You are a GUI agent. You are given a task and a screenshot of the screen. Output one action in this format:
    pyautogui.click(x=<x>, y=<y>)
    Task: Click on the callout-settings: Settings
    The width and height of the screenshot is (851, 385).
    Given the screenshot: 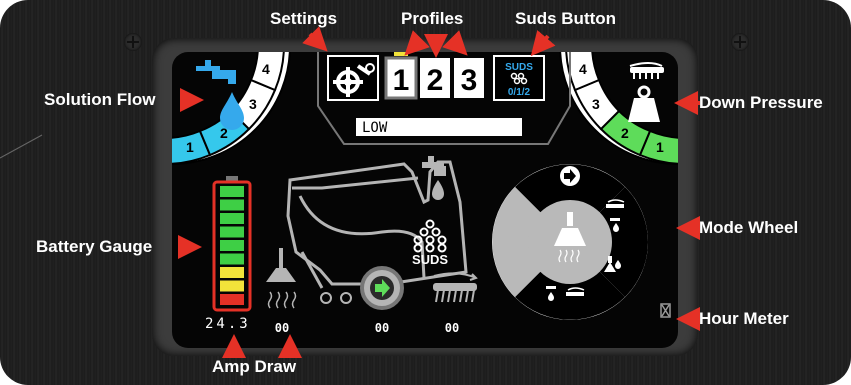 What is the action you would take?
    pyautogui.click(x=304, y=18)
    